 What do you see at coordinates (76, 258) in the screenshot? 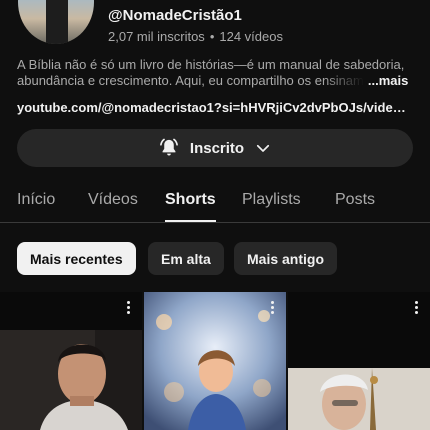
I see `chip-mais-recentes: Mais recentes` at bounding box center [76, 258].